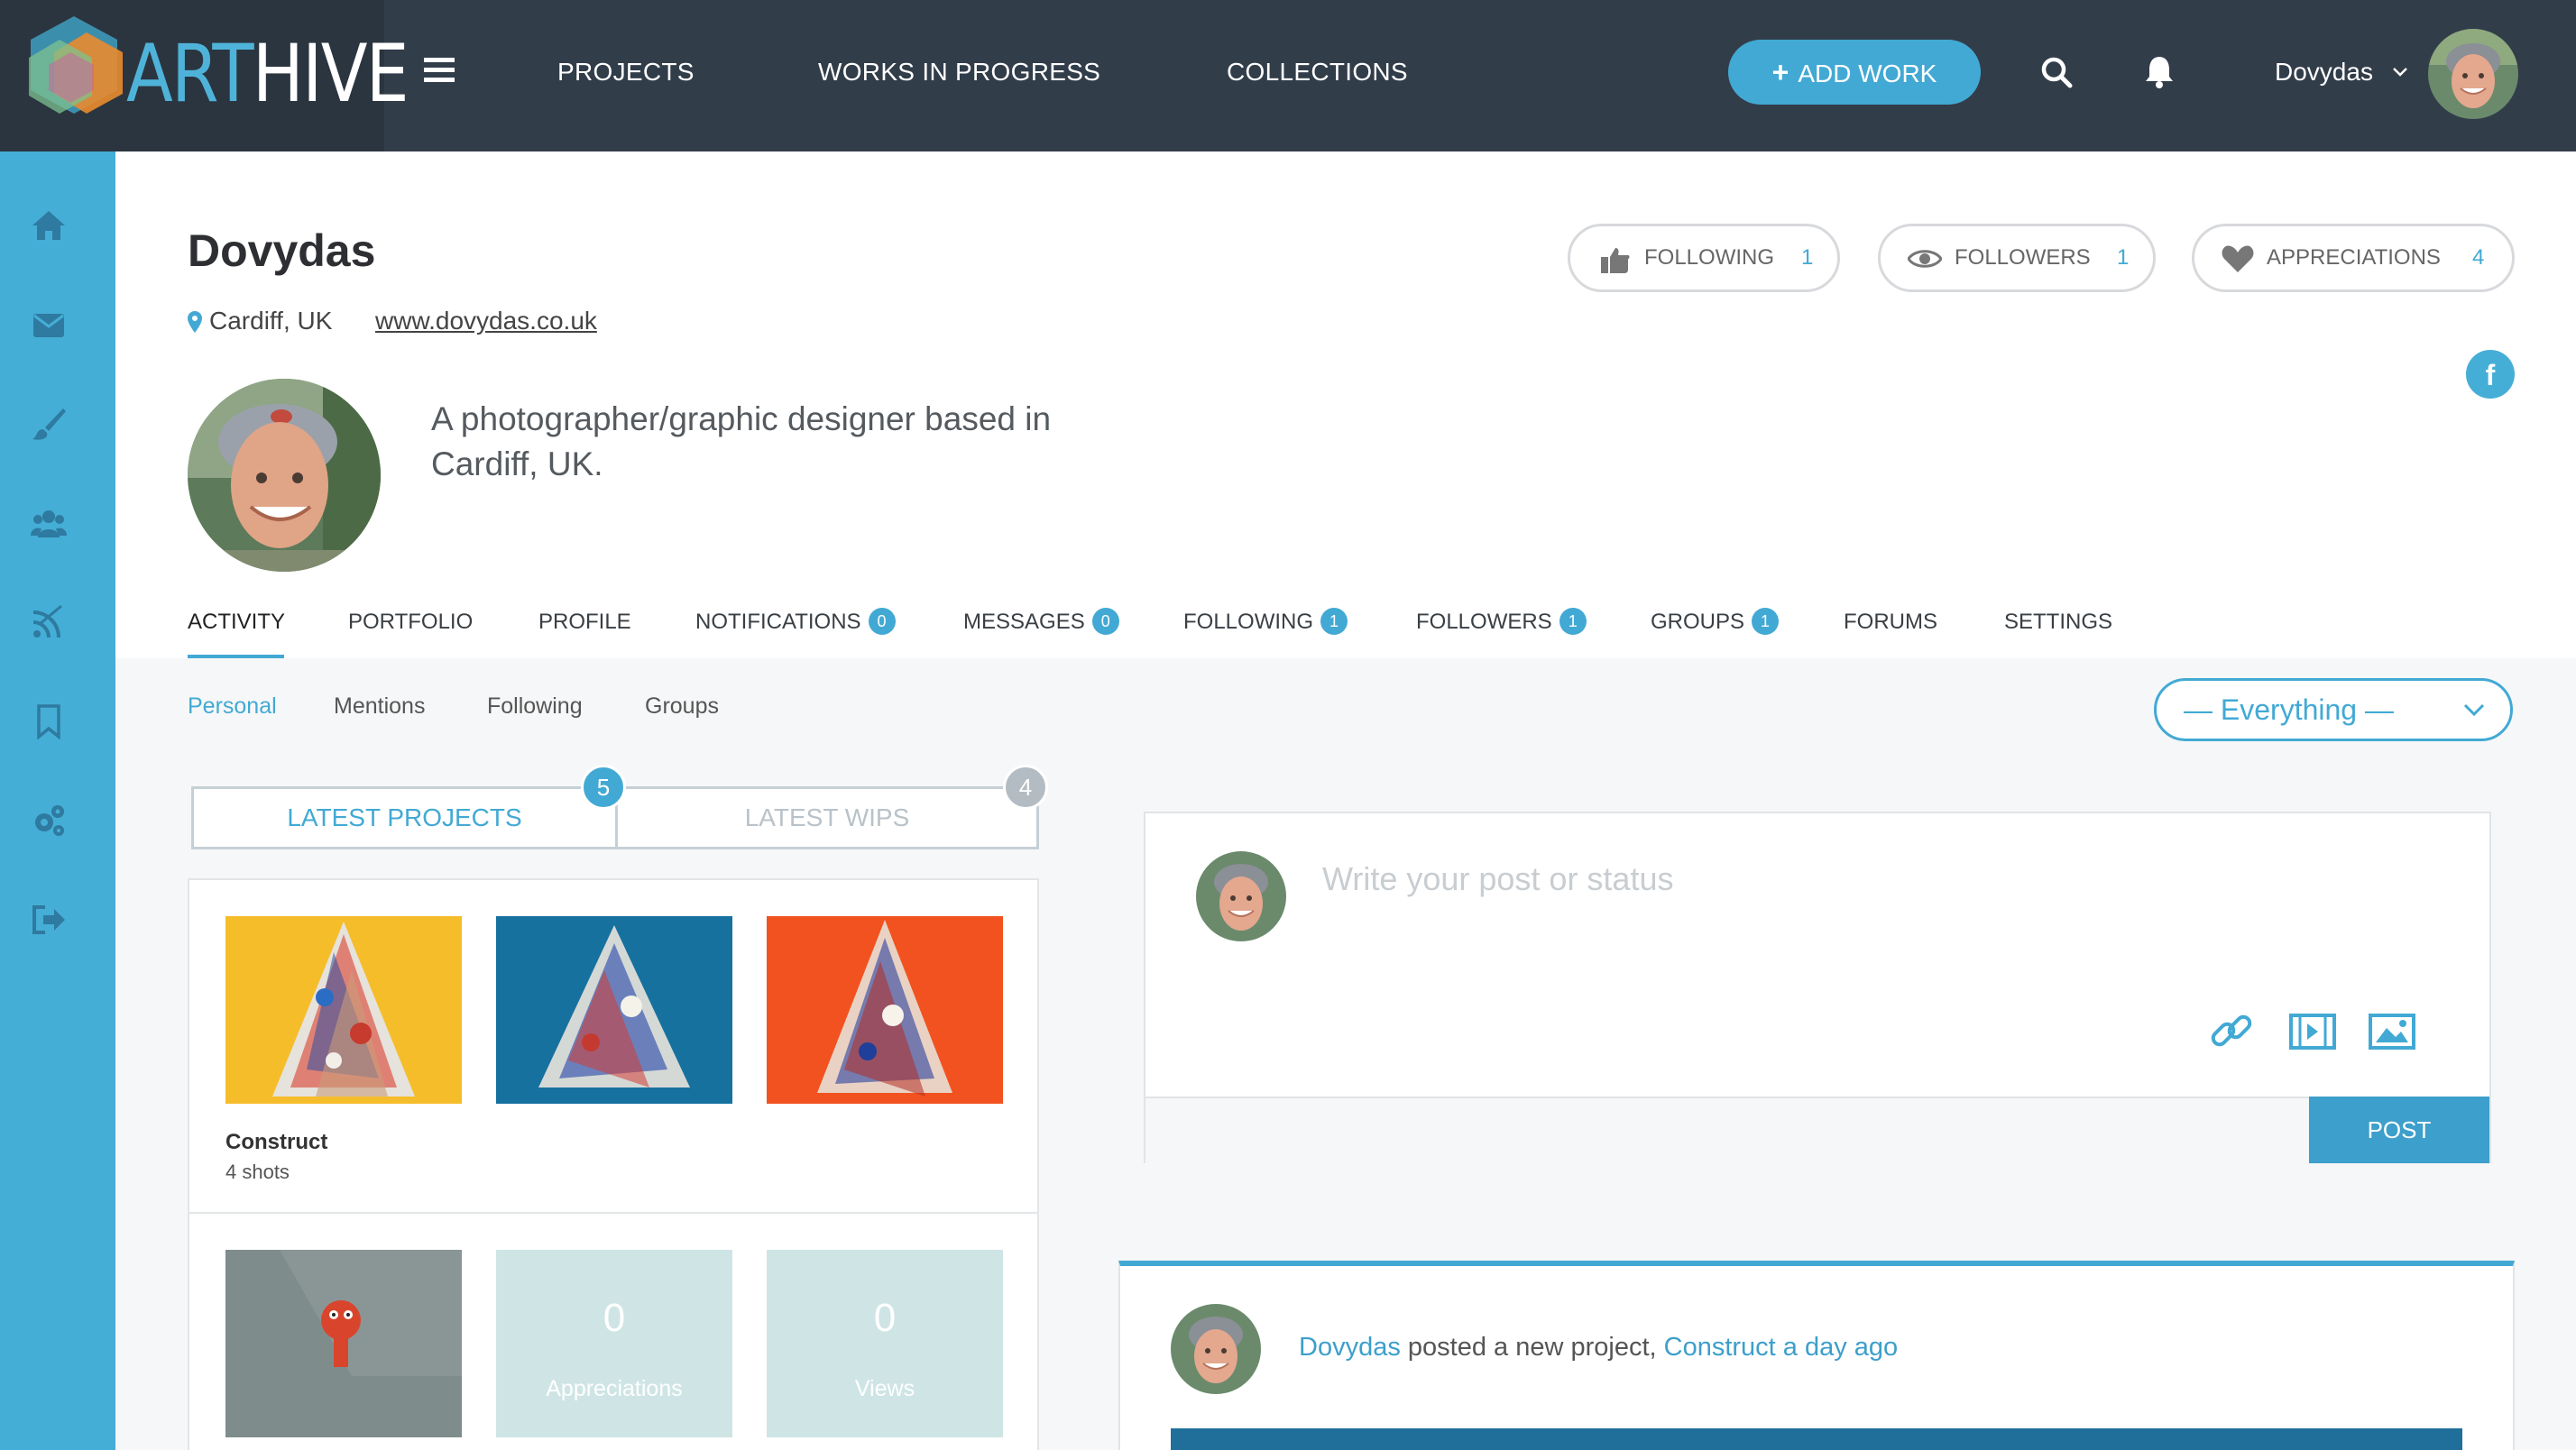 The height and width of the screenshot is (1450, 2576). Describe the element at coordinates (626, 72) in the screenshot. I see `nav-link-projects: PROJECTS` at that location.